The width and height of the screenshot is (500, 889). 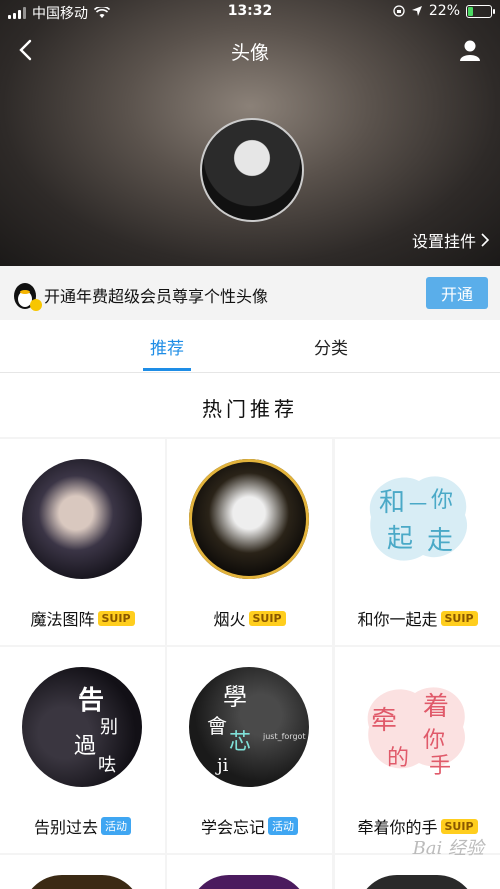 I want to click on nav-bar: 头像, so click(x=250, y=50).